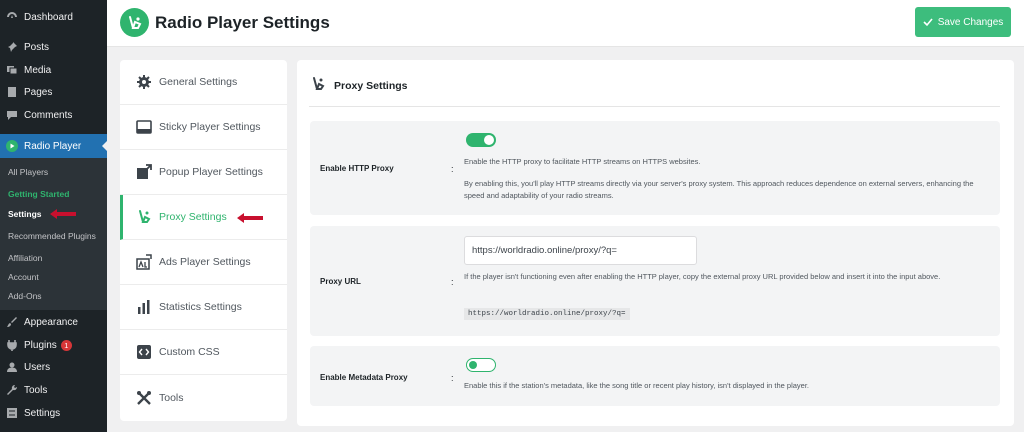  Describe the element at coordinates (23, 277) in the screenshot. I see `submenu-account: Account` at that location.